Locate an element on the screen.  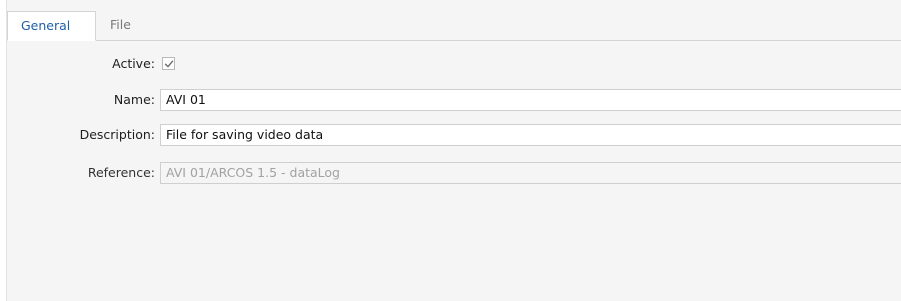
name-row: Name: AVI 01 is located at coordinates (454, 100).